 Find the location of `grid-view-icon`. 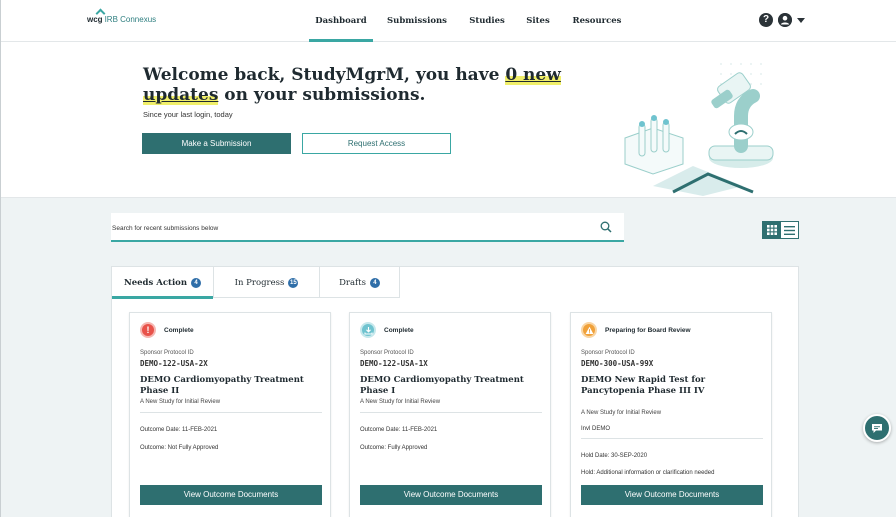

grid-view-icon is located at coordinates (772, 230).